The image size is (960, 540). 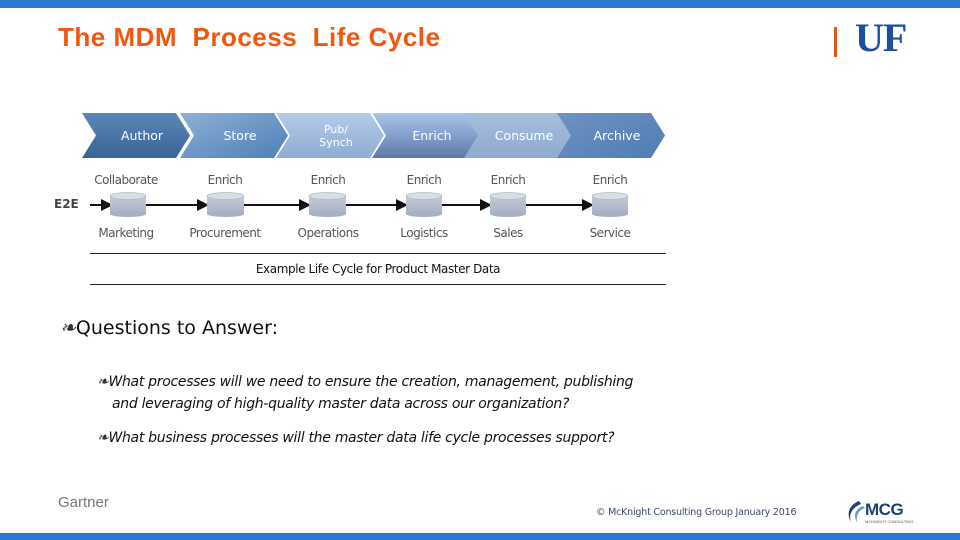 What do you see at coordinates (889, 521) in the screenshot?
I see `mcg-logo-subtext: MCKNIGHT CONSULTING` at bounding box center [889, 521].